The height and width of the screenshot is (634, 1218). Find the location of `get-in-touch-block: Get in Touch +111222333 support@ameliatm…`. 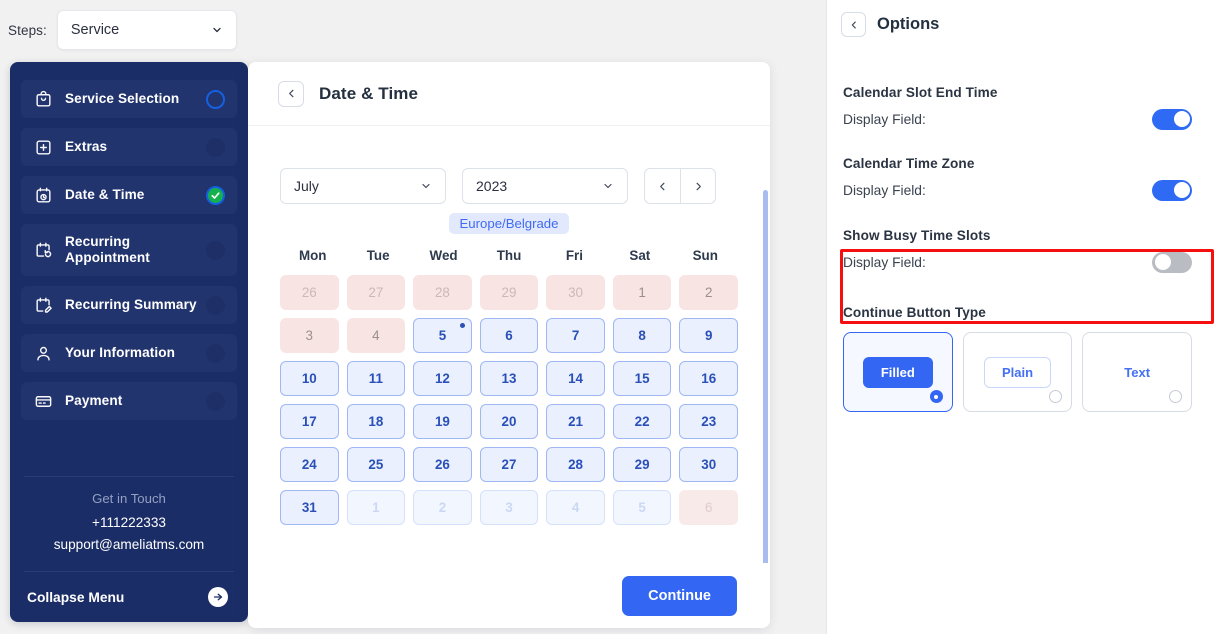

get-in-touch-block: Get in Touch +111222333 support@ameliatm… is located at coordinates (129, 524).